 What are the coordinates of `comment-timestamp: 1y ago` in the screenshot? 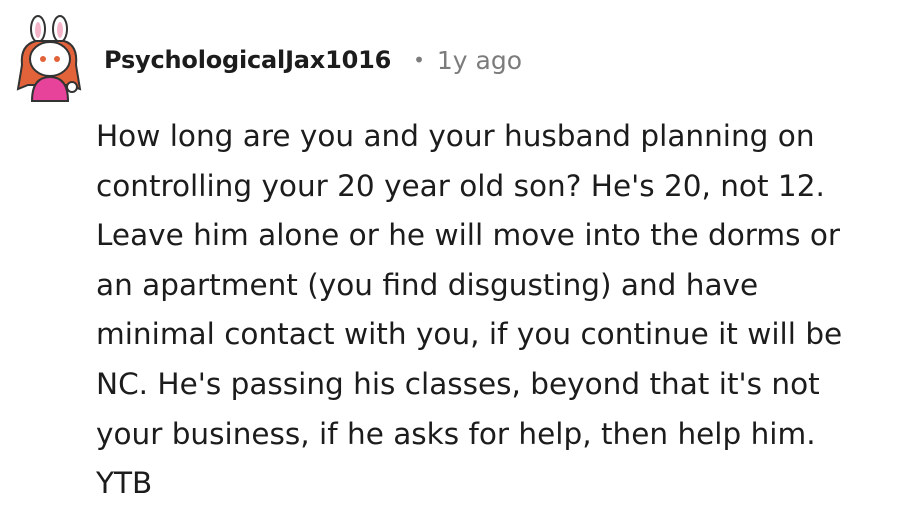 It's located at (479, 60).